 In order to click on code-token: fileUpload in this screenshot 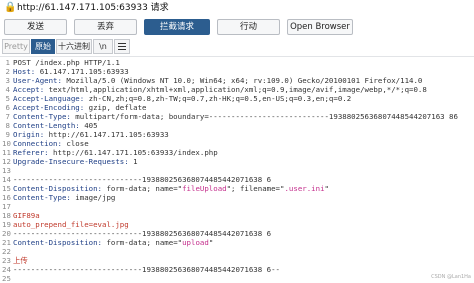, I will do `click(204, 188)`.